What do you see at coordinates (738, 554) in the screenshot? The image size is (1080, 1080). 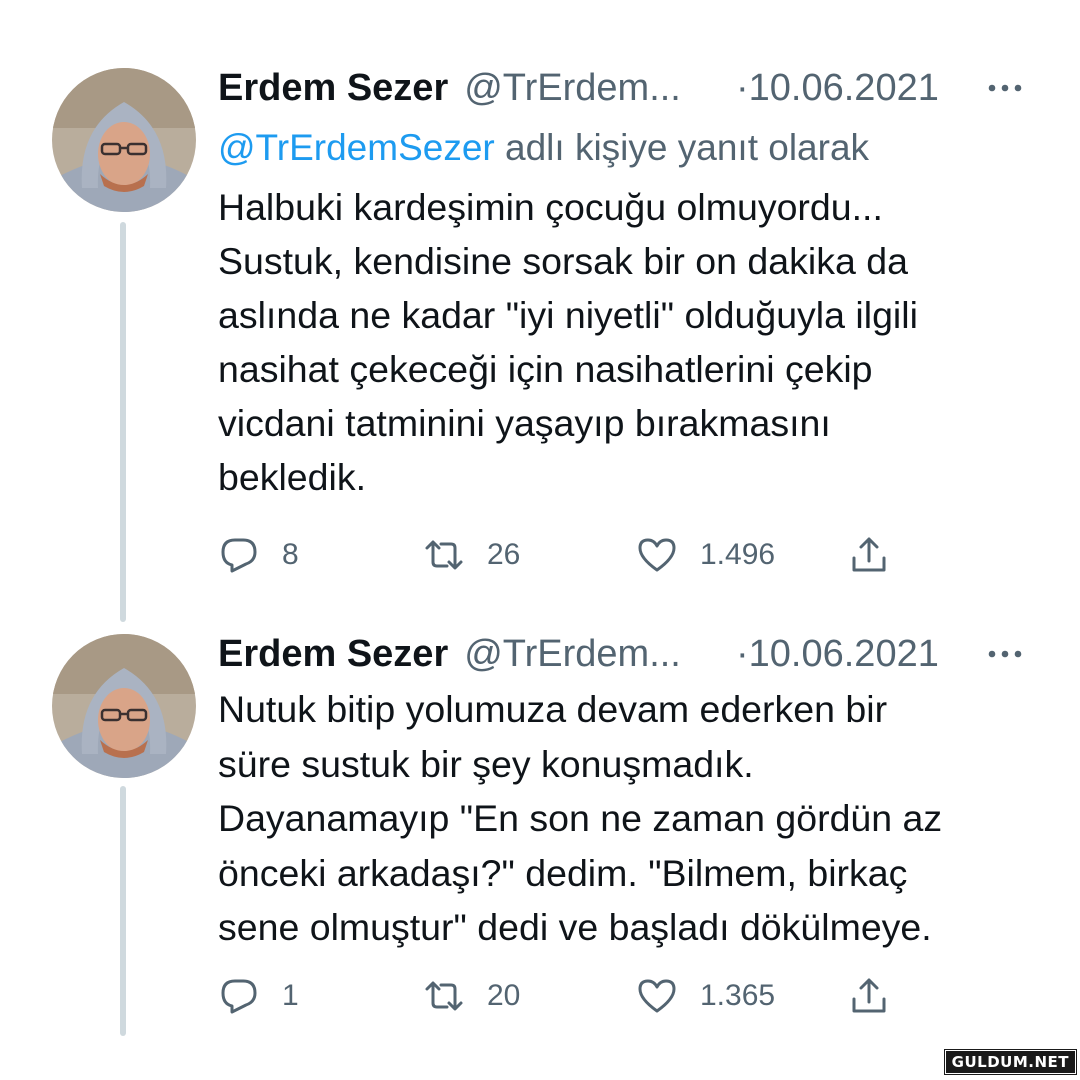 I see `like-count: 1.496` at bounding box center [738, 554].